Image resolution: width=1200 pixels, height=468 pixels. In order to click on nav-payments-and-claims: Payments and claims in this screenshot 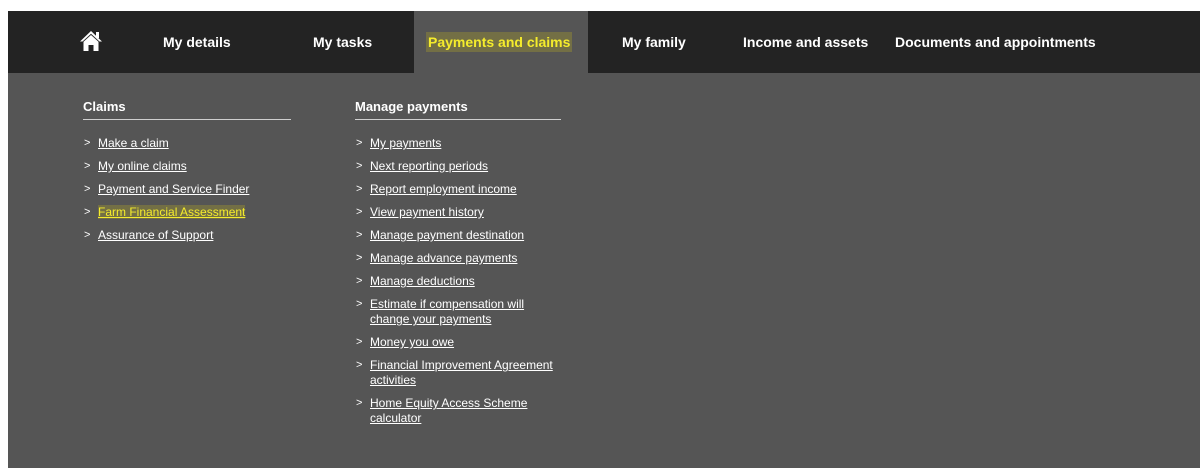, I will do `click(501, 42)`.